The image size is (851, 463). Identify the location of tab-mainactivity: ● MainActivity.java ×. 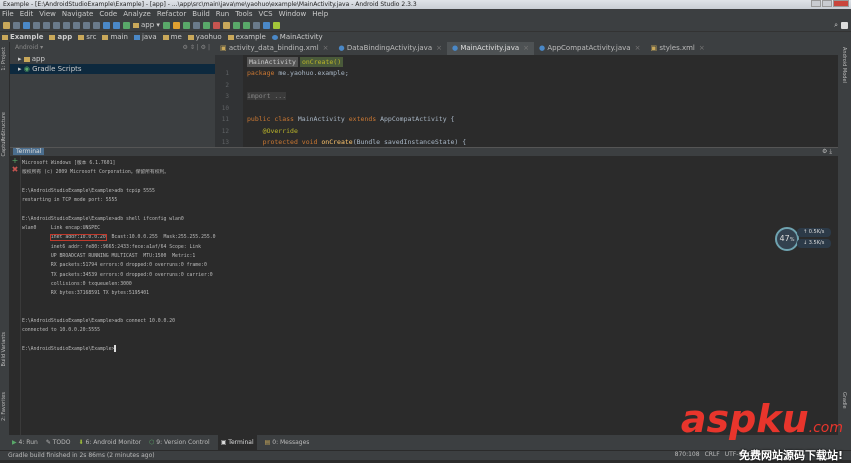
(491, 48).